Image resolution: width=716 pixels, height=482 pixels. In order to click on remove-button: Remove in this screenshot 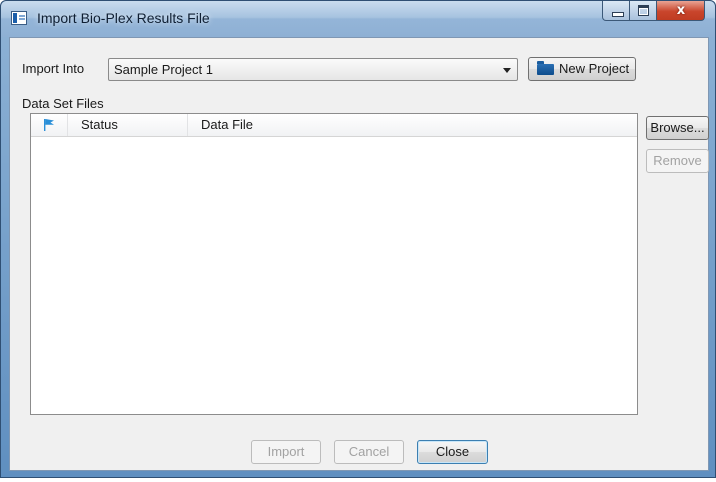, I will do `click(677, 161)`.